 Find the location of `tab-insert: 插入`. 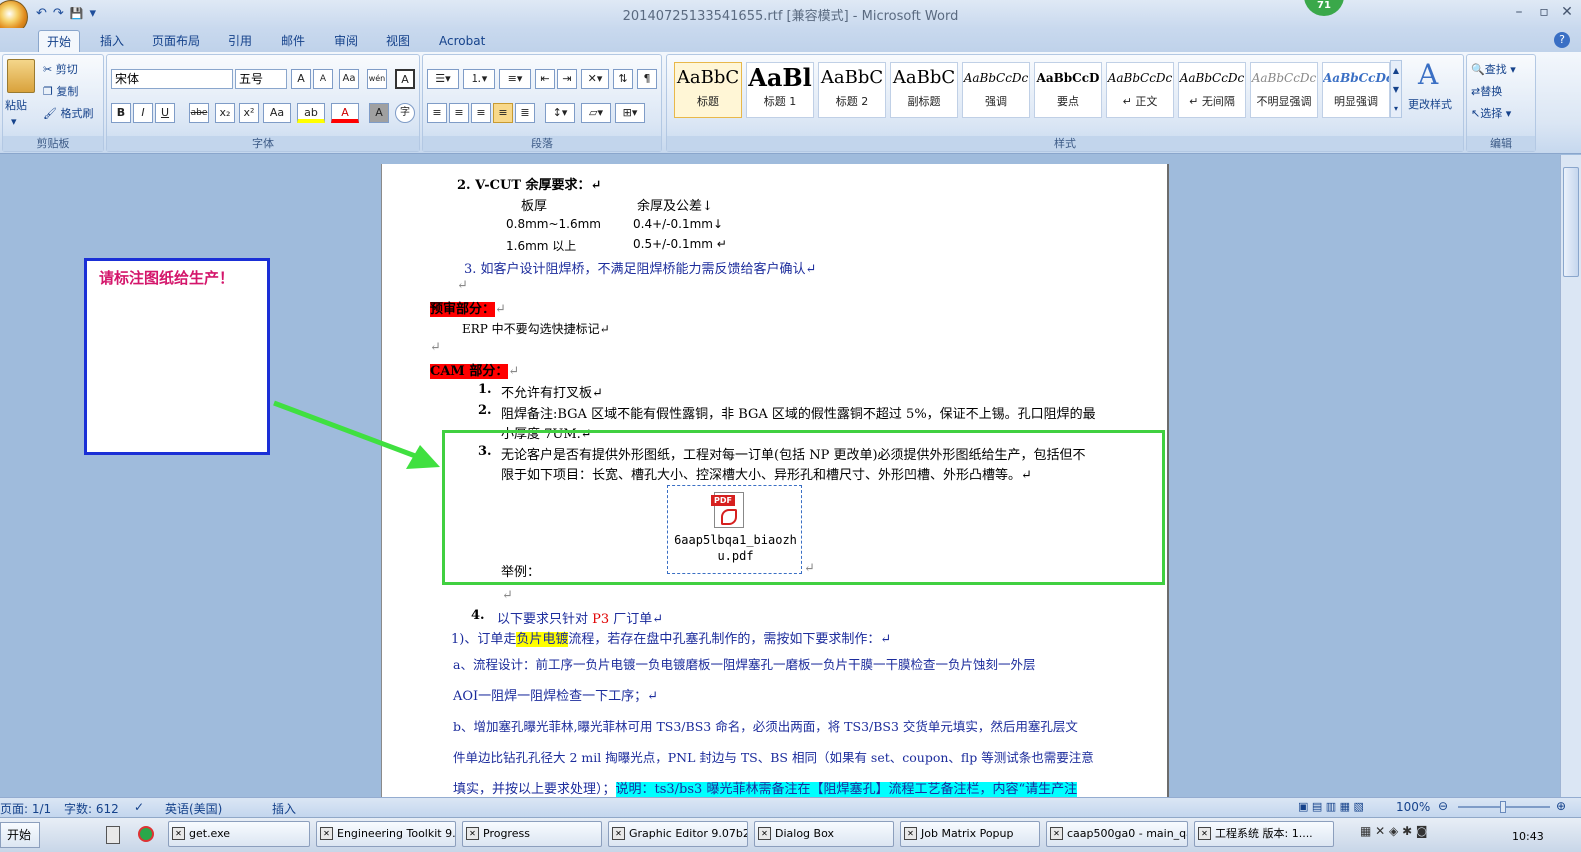

tab-insert: 插入 is located at coordinates (112, 41).